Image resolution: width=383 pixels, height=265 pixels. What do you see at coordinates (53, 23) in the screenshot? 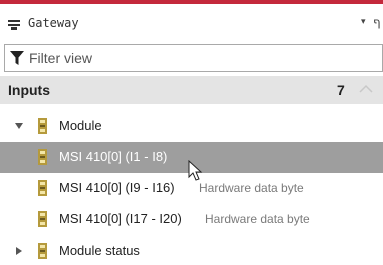
I see `panel-title: Gateway` at bounding box center [53, 23].